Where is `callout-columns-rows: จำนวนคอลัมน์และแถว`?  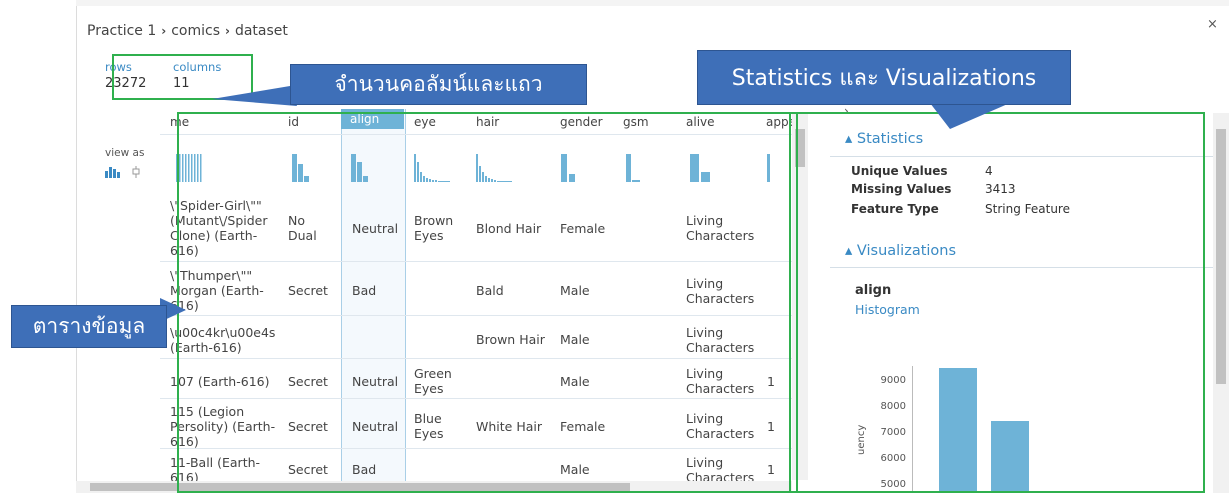
callout-columns-rows: จำนวนคอลัมน์และแถว is located at coordinates (438, 84).